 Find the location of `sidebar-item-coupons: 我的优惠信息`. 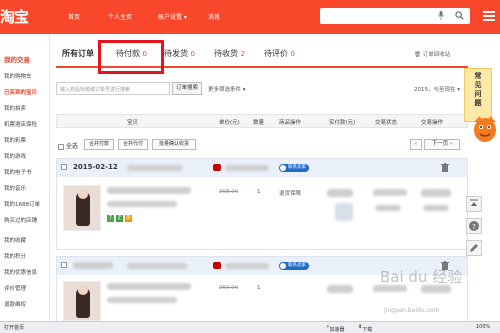

sidebar-item-coupons: 我的优惠信息 is located at coordinates (20, 272).